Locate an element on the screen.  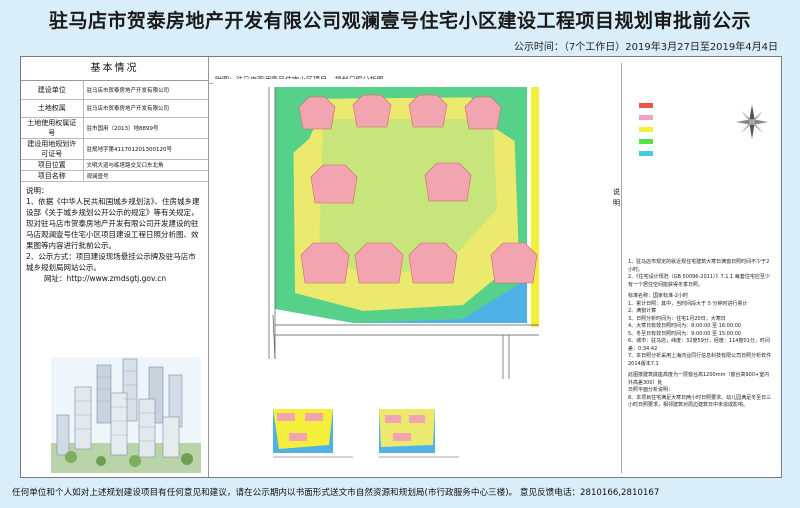
description-line: 1、累计日照：其中，当时间段大于 5 分钟时进行累计 is located at coordinates (688, 303).